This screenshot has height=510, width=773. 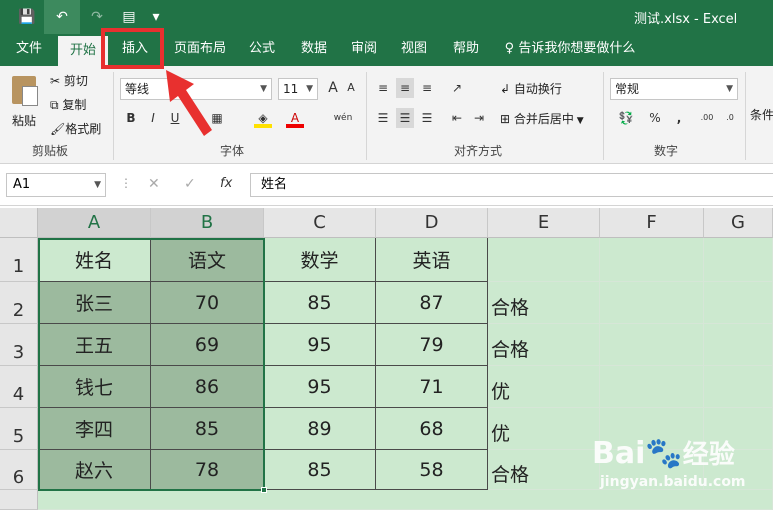 I want to click on column-header-d: D, so click(x=432, y=223).